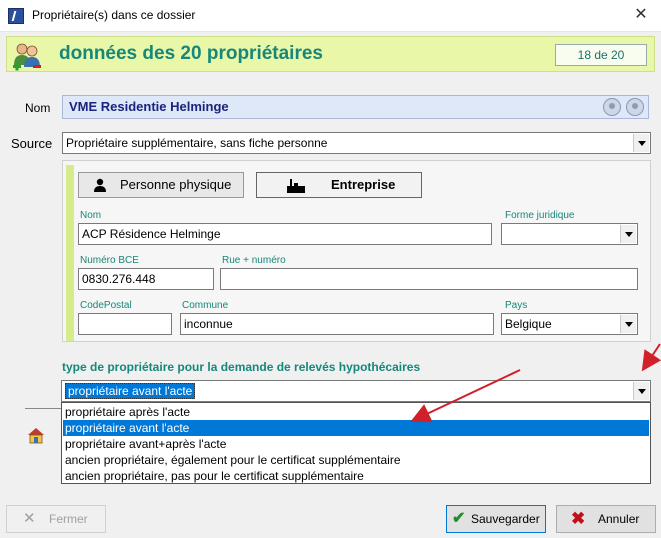 This screenshot has height=538, width=661. What do you see at coordinates (29, 518) in the screenshot?
I see `close-x-icon: ✕` at bounding box center [29, 518].